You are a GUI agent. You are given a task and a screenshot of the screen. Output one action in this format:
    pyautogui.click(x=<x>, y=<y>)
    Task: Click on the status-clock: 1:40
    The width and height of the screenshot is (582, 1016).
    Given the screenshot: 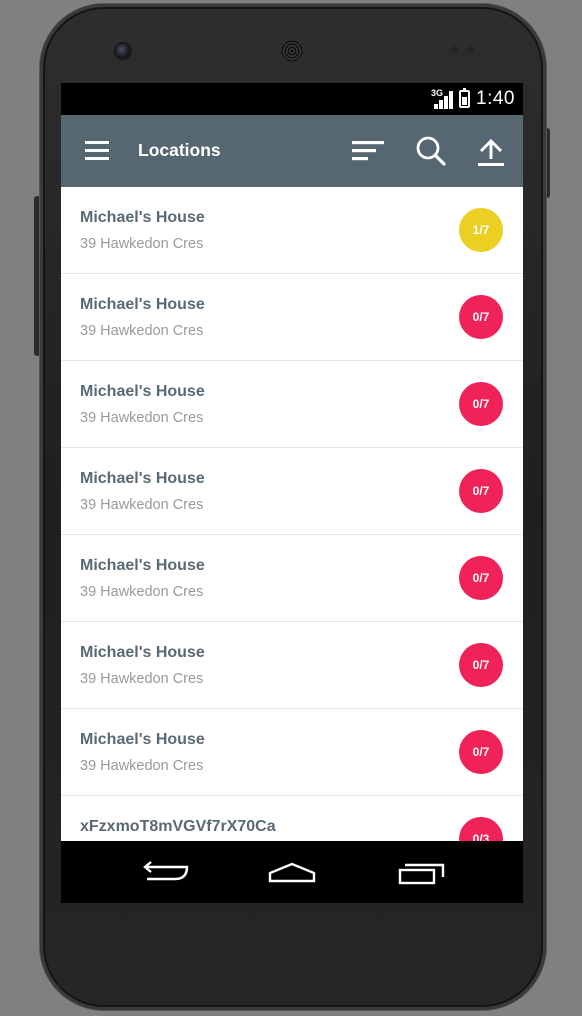 What is the action you would take?
    pyautogui.click(x=495, y=98)
    